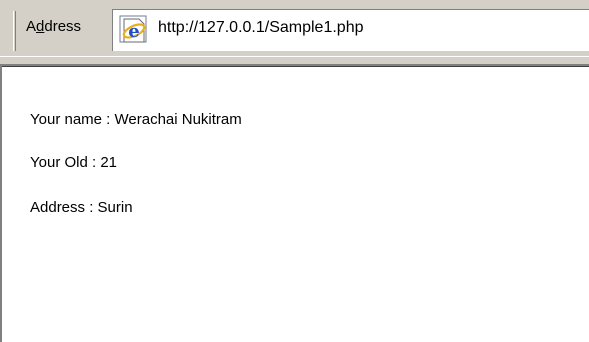 This screenshot has width=589, height=342. I want to click on address-bar: e http://127.0.0.1/Sample1.php, so click(350, 30).